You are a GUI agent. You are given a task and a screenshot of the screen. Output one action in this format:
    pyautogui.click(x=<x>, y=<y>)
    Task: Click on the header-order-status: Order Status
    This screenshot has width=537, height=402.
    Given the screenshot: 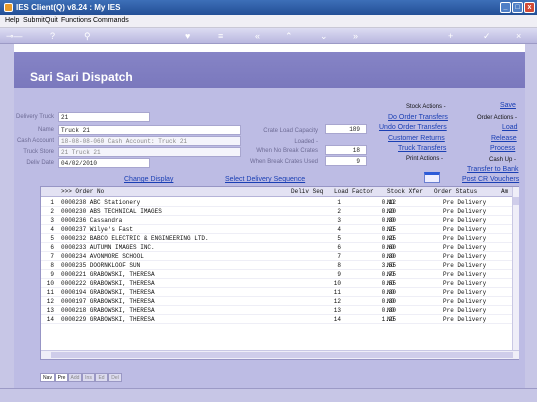 What is the action you would take?
    pyautogui.click(x=455, y=192)
    